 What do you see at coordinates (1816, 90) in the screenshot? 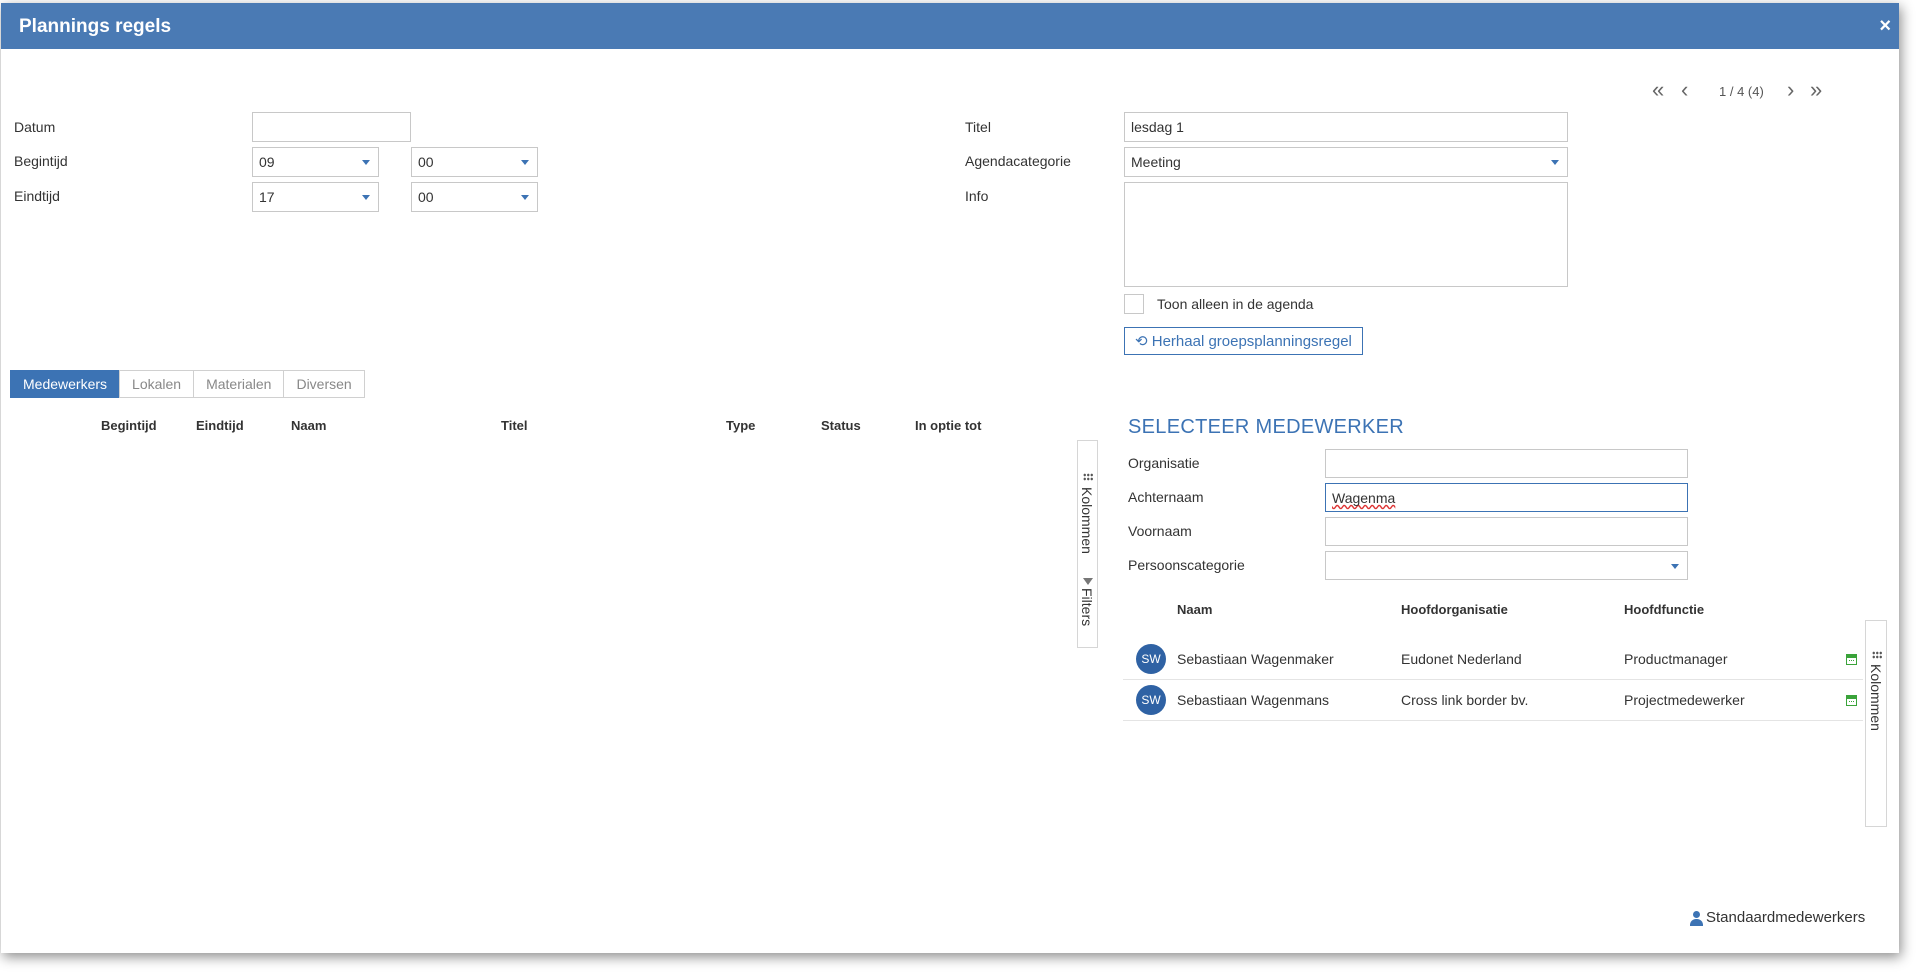
I see `last-page-icon: »` at bounding box center [1816, 90].